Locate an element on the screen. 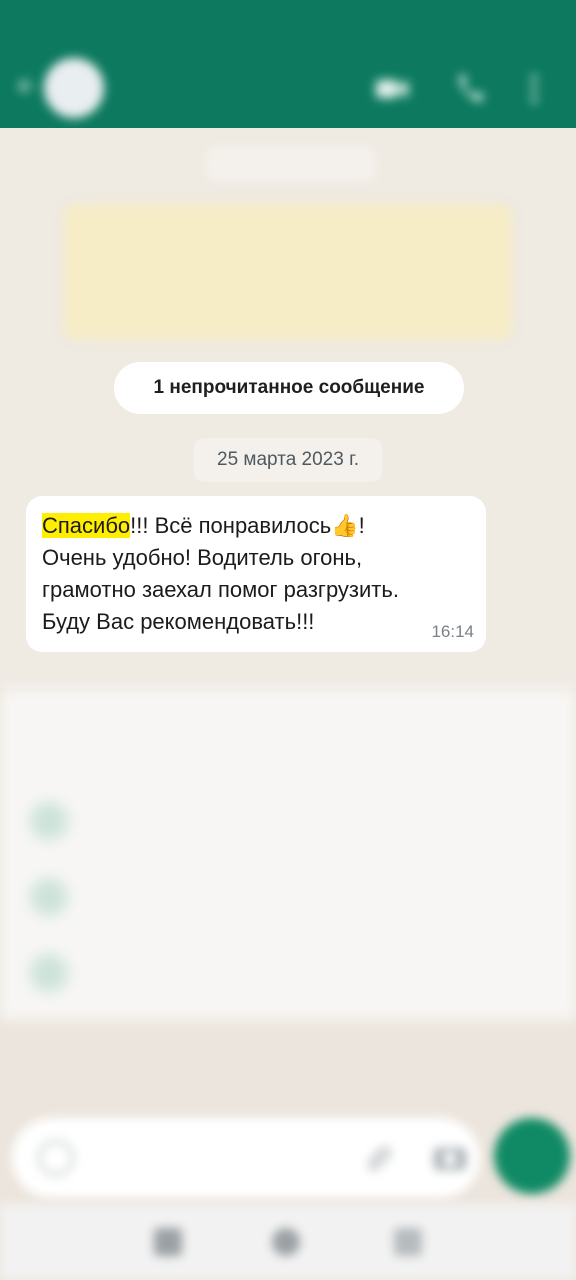 This screenshot has width=576, height=1280. recents-icon is located at coordinates (168, 1242).